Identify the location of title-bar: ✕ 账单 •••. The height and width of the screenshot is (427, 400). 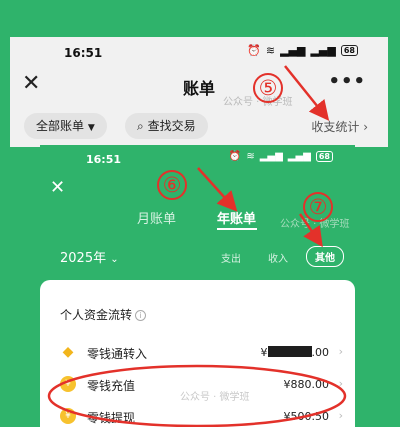
(199, 87).